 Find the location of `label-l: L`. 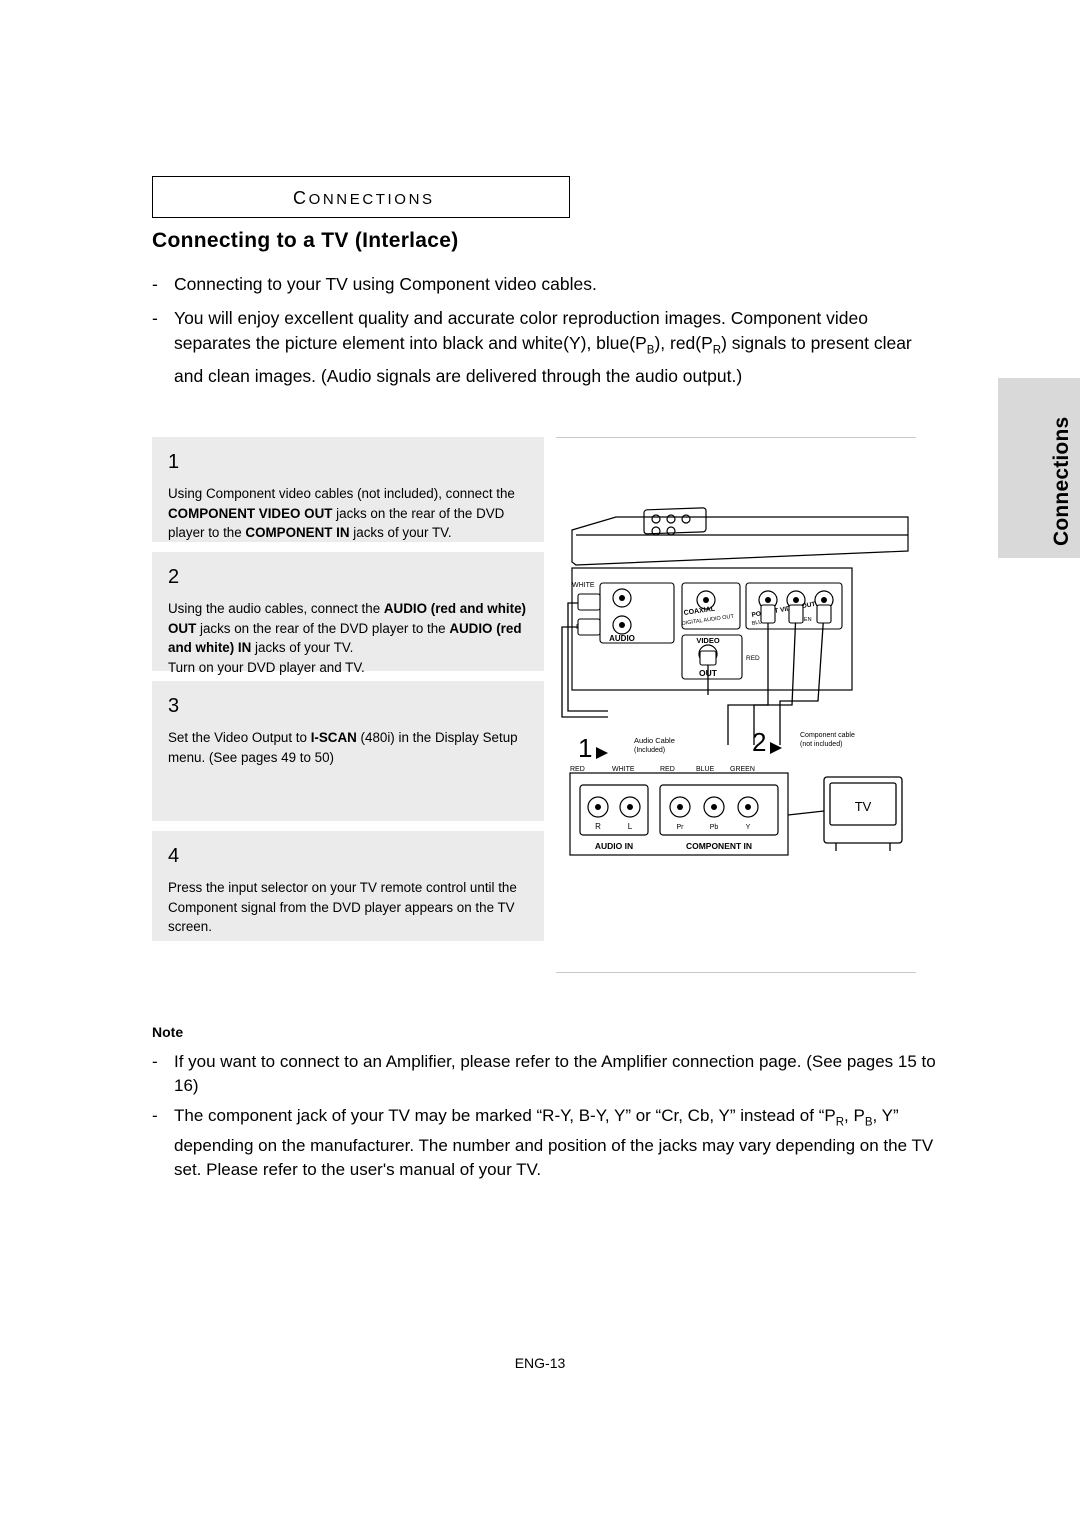

label-l: L is located at coordinates (630, 826).